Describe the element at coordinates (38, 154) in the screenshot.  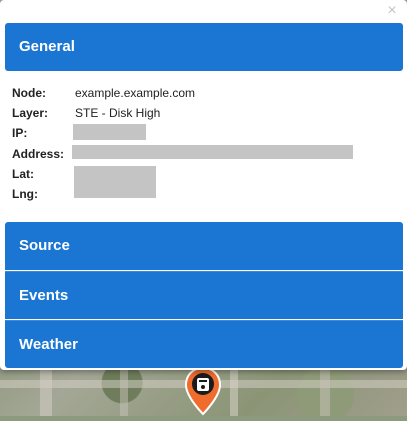
I see `address-label: Address:` at that location.